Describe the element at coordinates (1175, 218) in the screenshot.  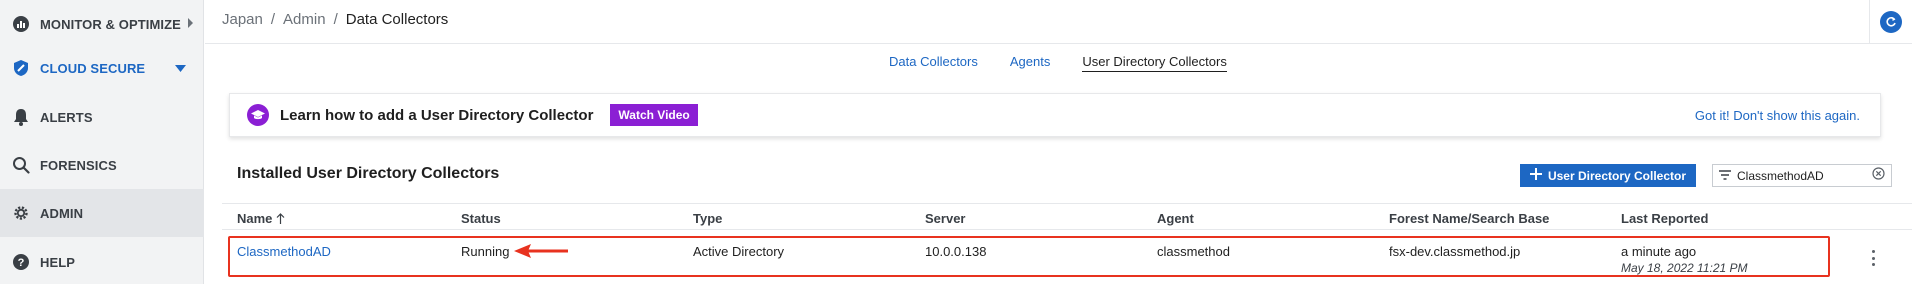
I see `column-header-agent: Agent` at that location.